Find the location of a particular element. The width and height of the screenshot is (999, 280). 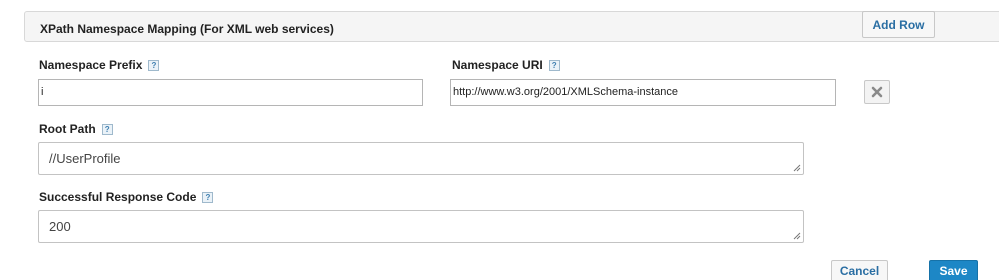

close-icon is located at coordinates (877, 92).